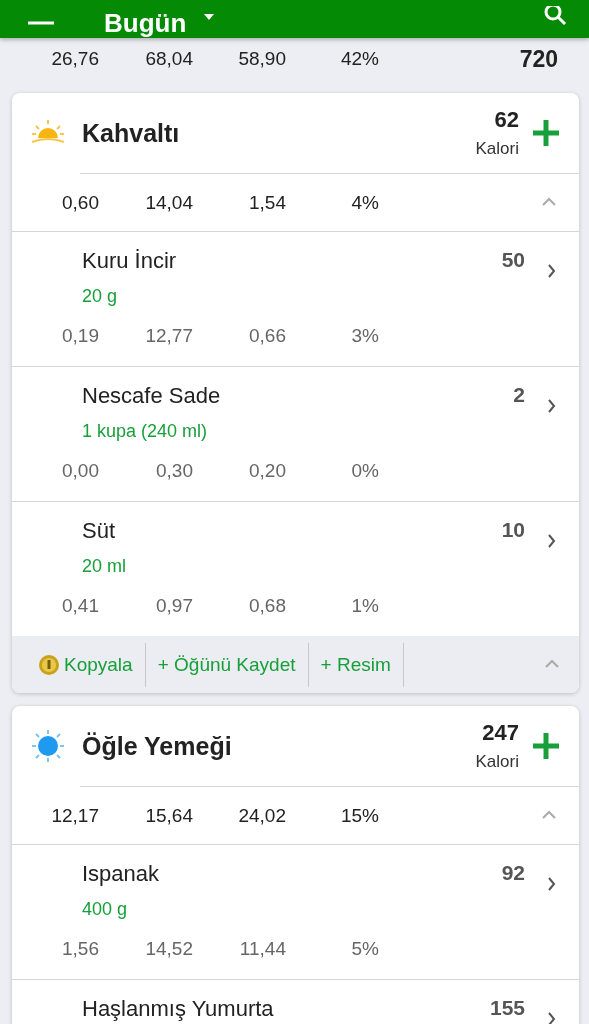 The image size is (589, 1024). Describe the element at coordinates (507, 1008) in the screenshot. I see `food-calories: 155` at that location.